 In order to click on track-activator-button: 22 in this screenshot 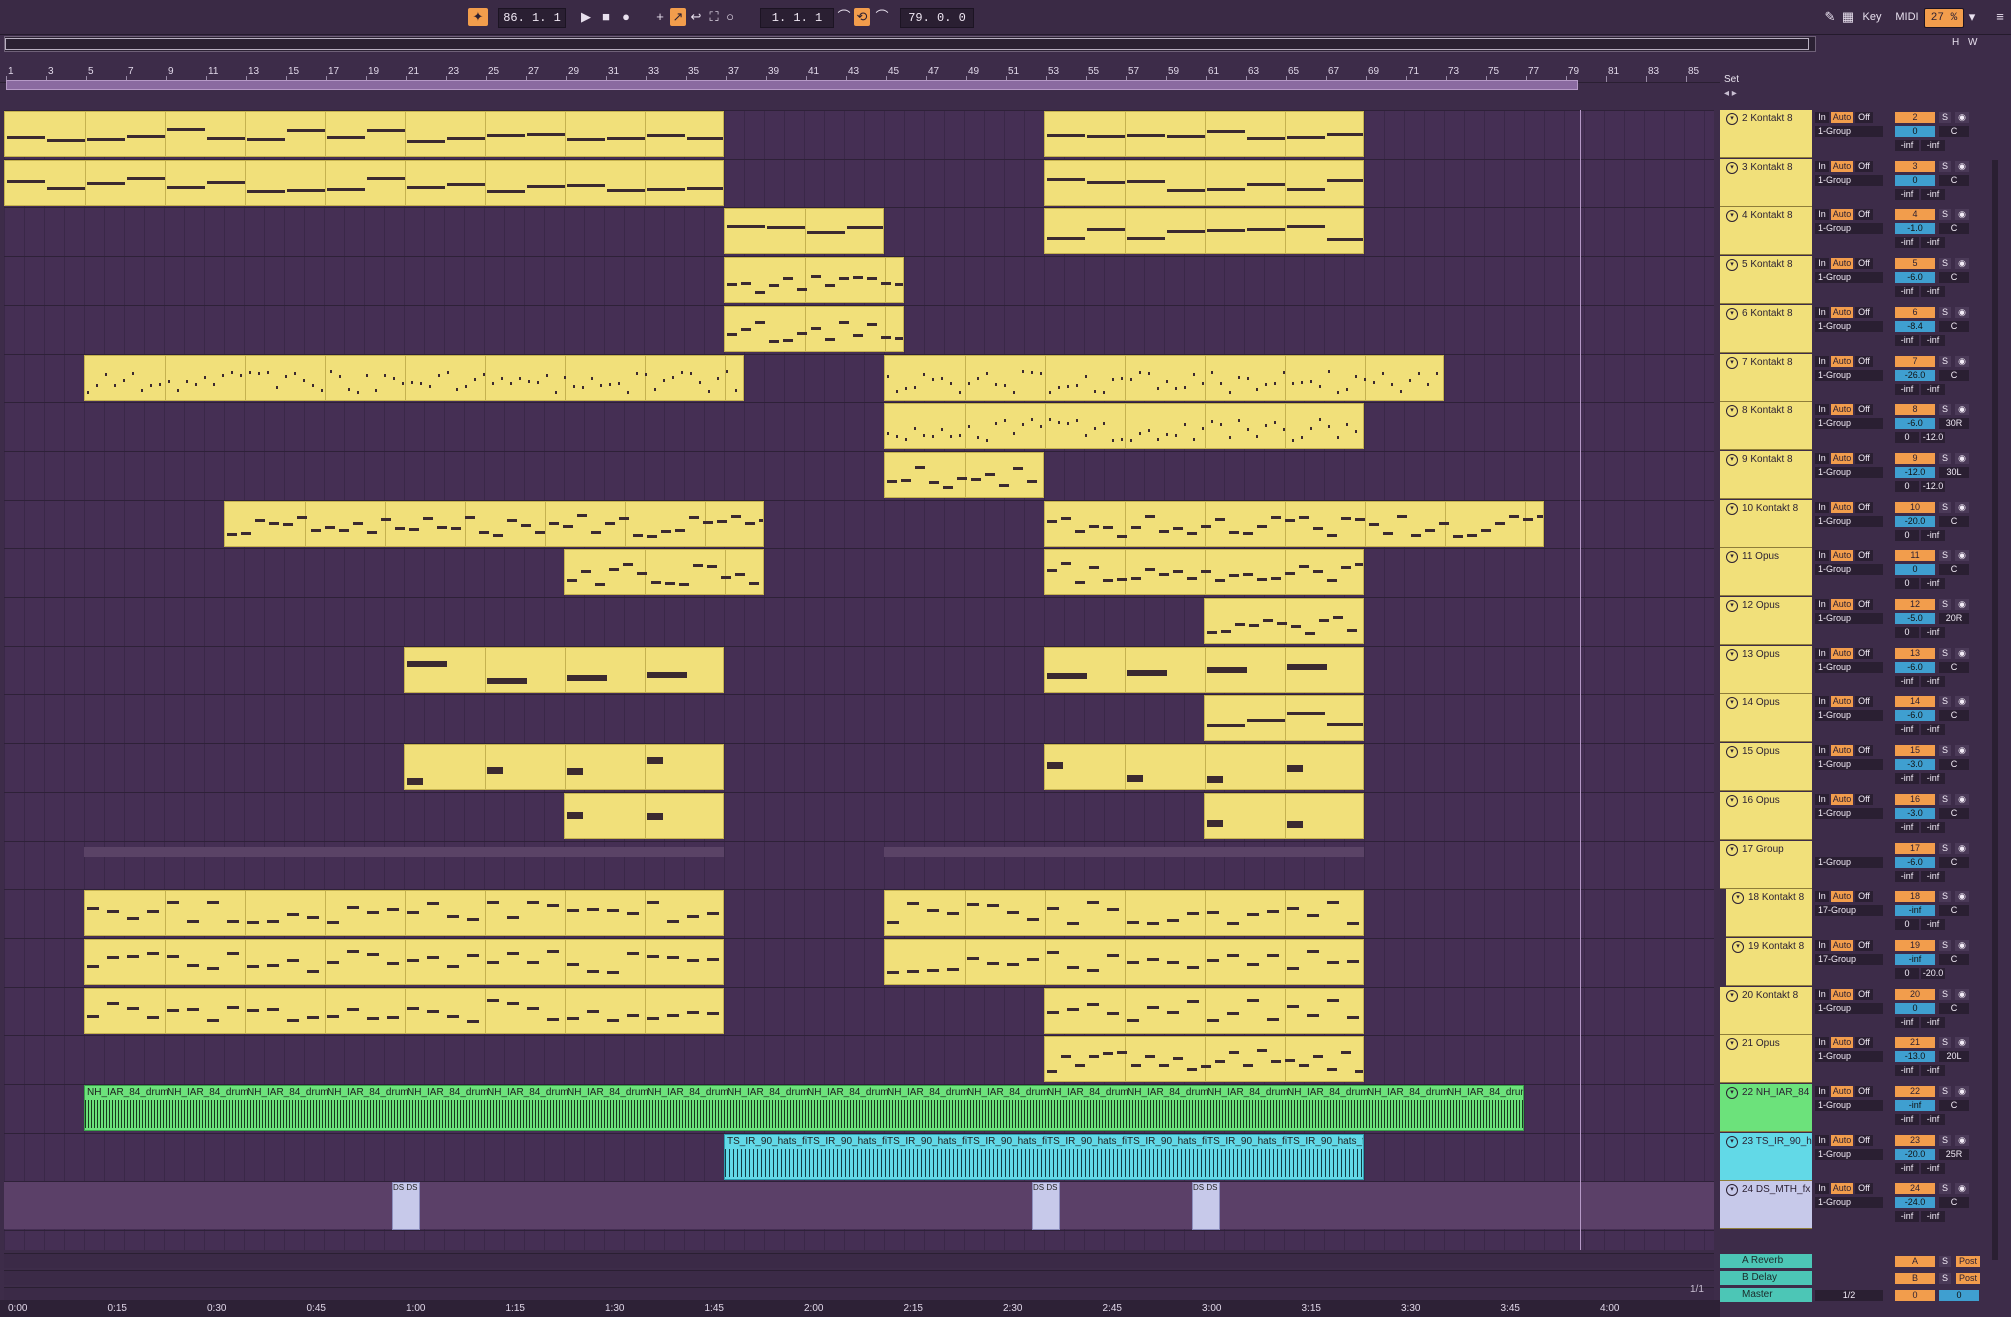, I will do `click(1915, 1091)`.